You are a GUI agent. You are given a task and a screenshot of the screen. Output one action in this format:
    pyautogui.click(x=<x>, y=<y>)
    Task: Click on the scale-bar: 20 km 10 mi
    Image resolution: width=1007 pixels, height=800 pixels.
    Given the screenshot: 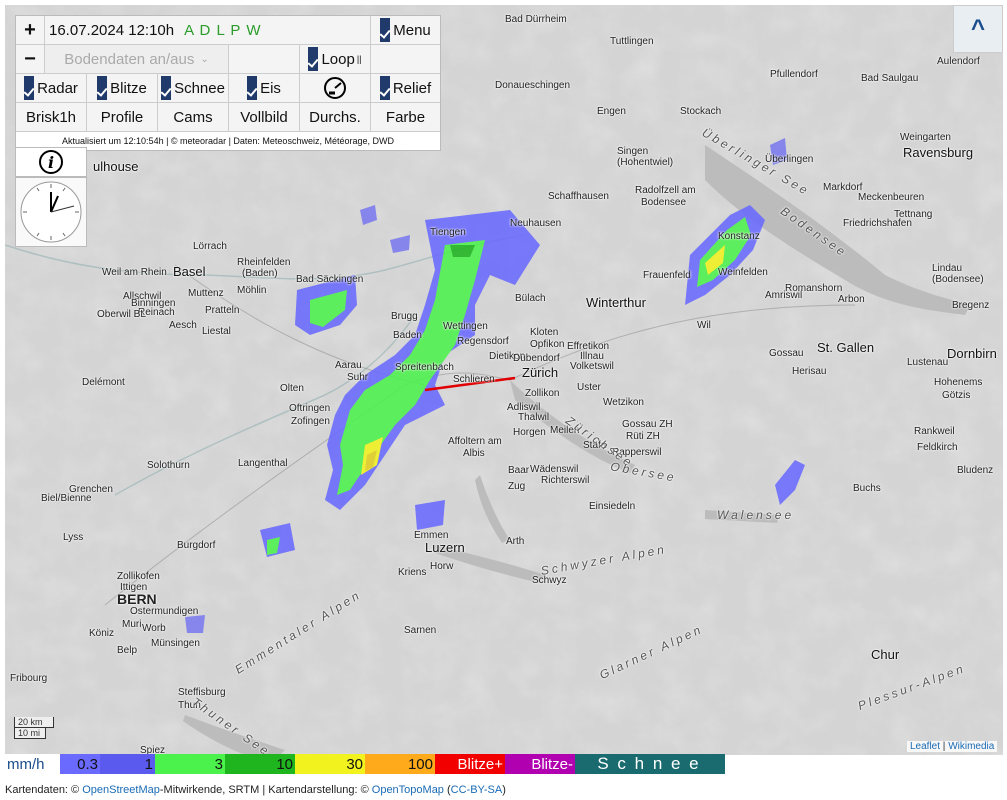 What is the action you would take?
    pyautogui.click(x=34, y=728)
    